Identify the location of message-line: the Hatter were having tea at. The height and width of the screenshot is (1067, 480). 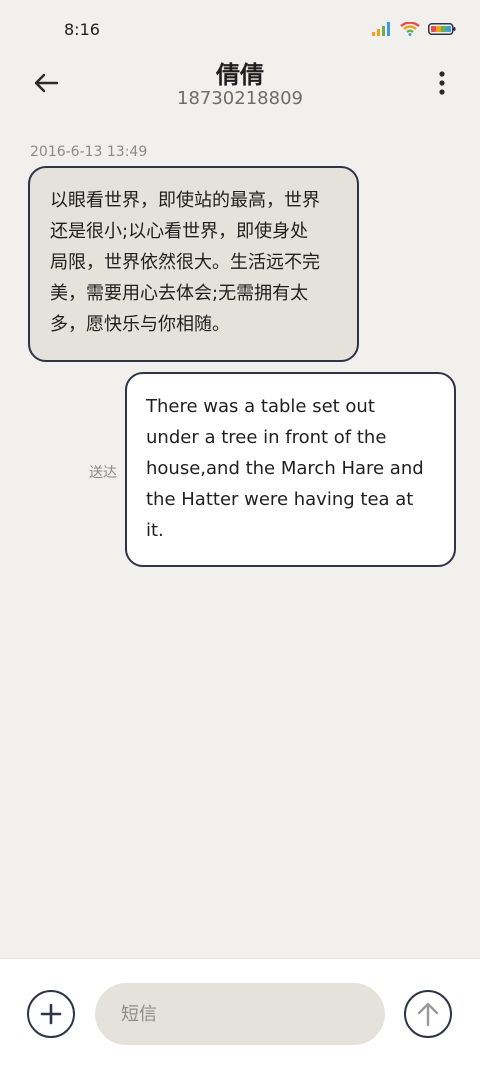
(280, 499).